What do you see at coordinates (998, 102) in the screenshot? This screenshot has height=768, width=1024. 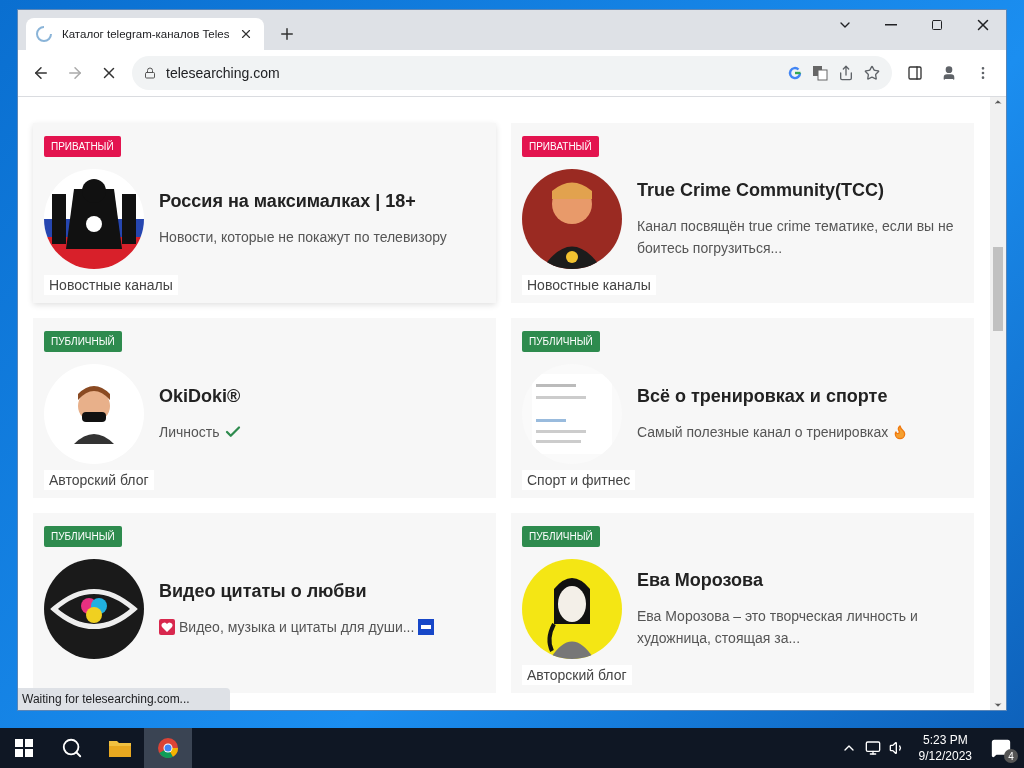 I see `scroll-up-icon` at bounding box center [998, 102].